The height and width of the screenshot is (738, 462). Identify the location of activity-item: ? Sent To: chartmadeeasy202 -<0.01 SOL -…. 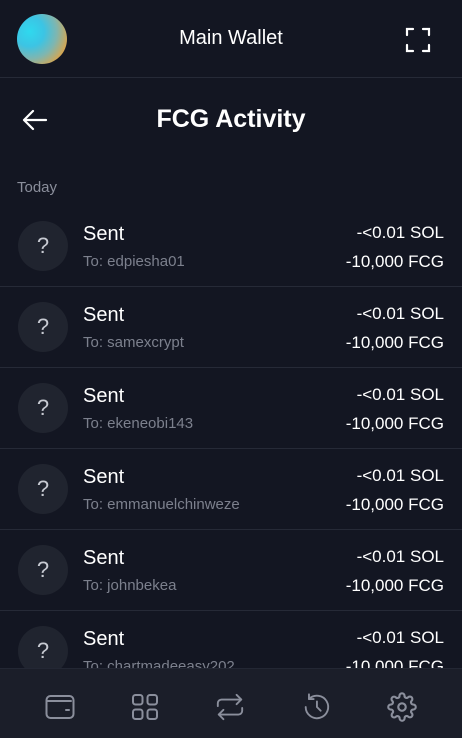
(231, 639).